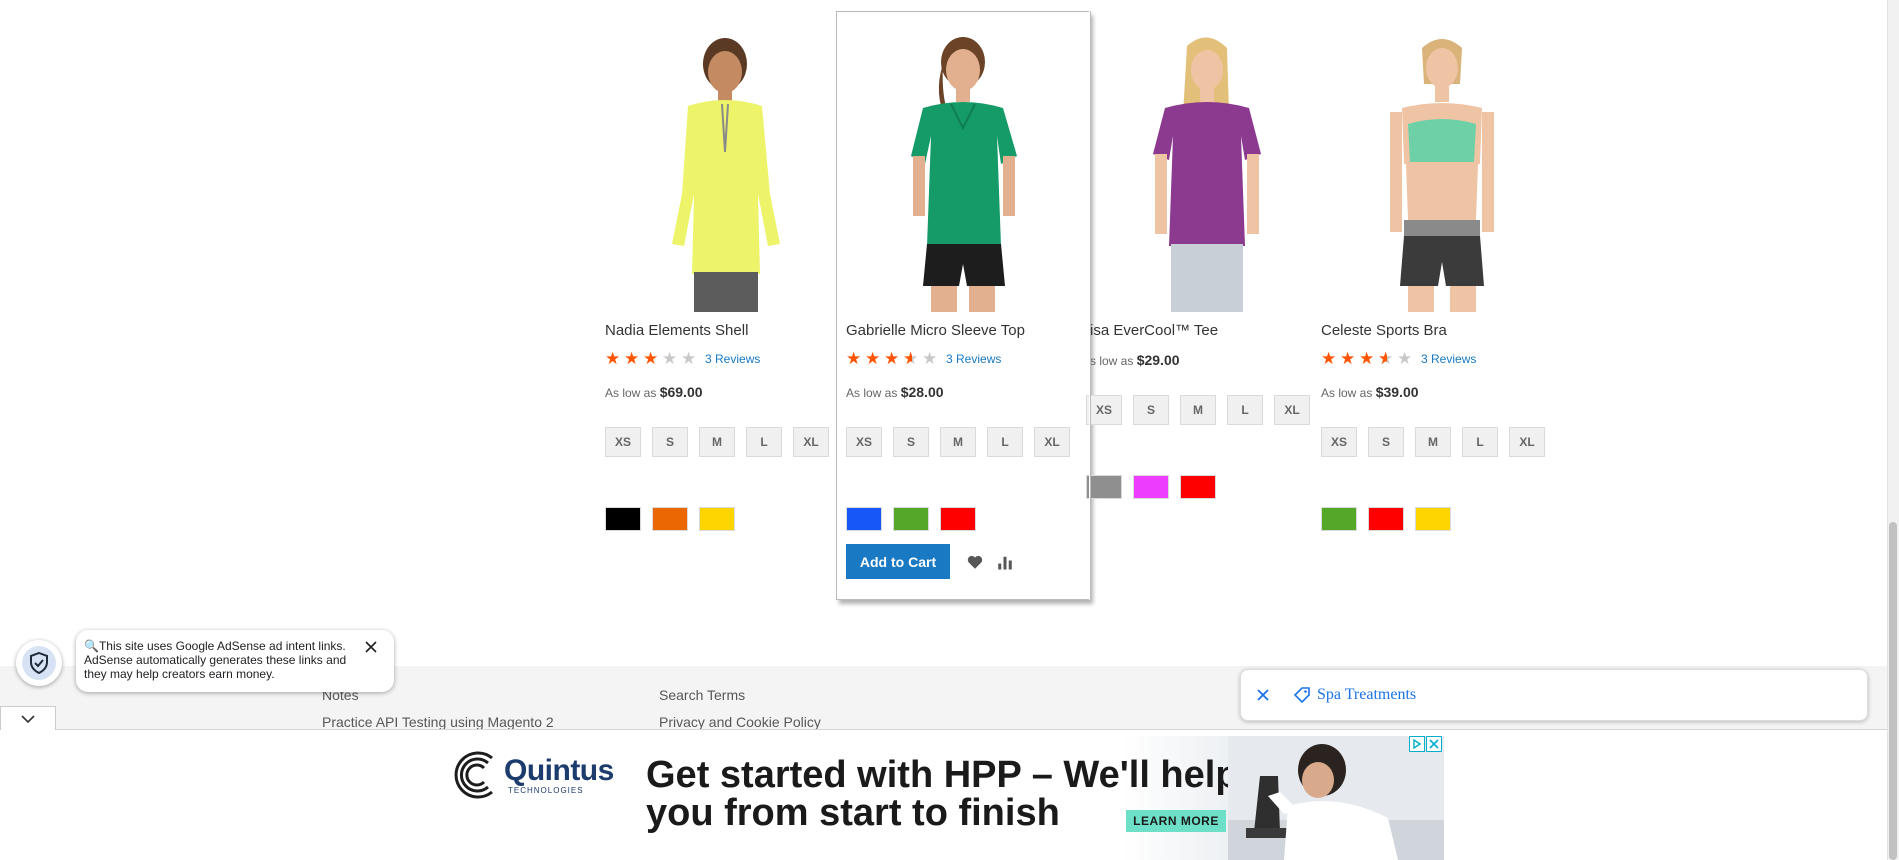  What do you see at coordinates (670, 519) in the screenshot?
I see `color-option-orange` at bounding box center [670, 519].